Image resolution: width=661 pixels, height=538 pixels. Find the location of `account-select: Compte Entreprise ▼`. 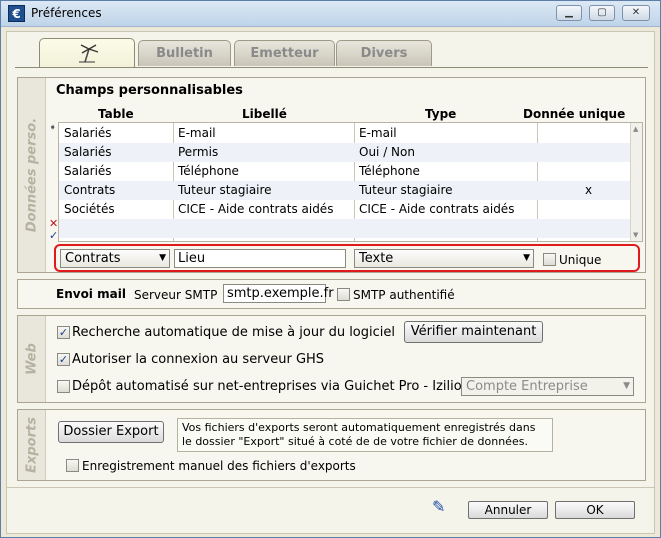

account-select: Compte Entreprise ▼ is located at coordinates (547, 386).